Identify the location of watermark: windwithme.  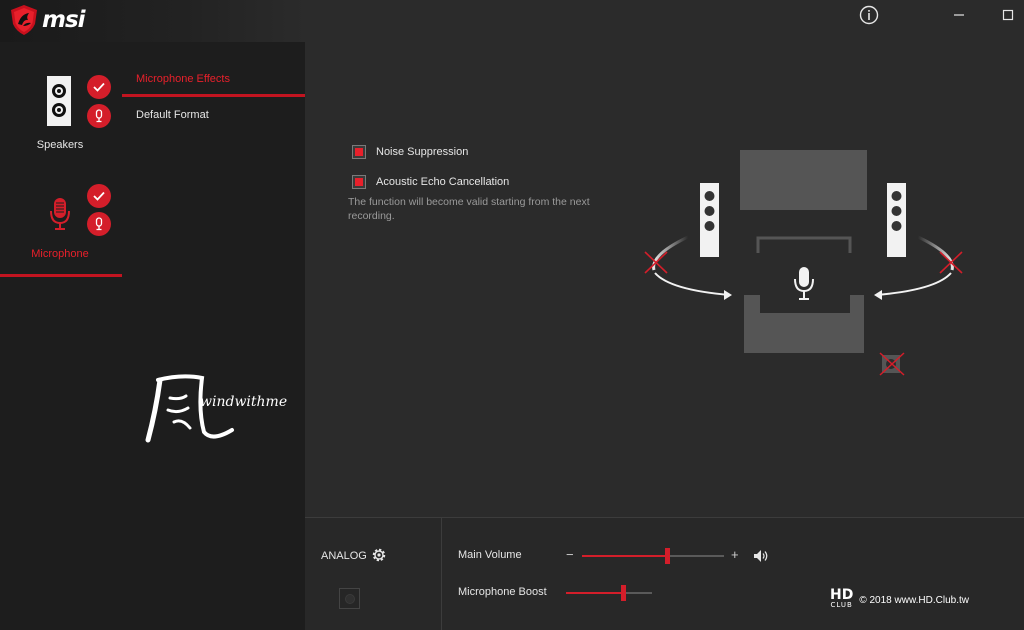
(227, 410).